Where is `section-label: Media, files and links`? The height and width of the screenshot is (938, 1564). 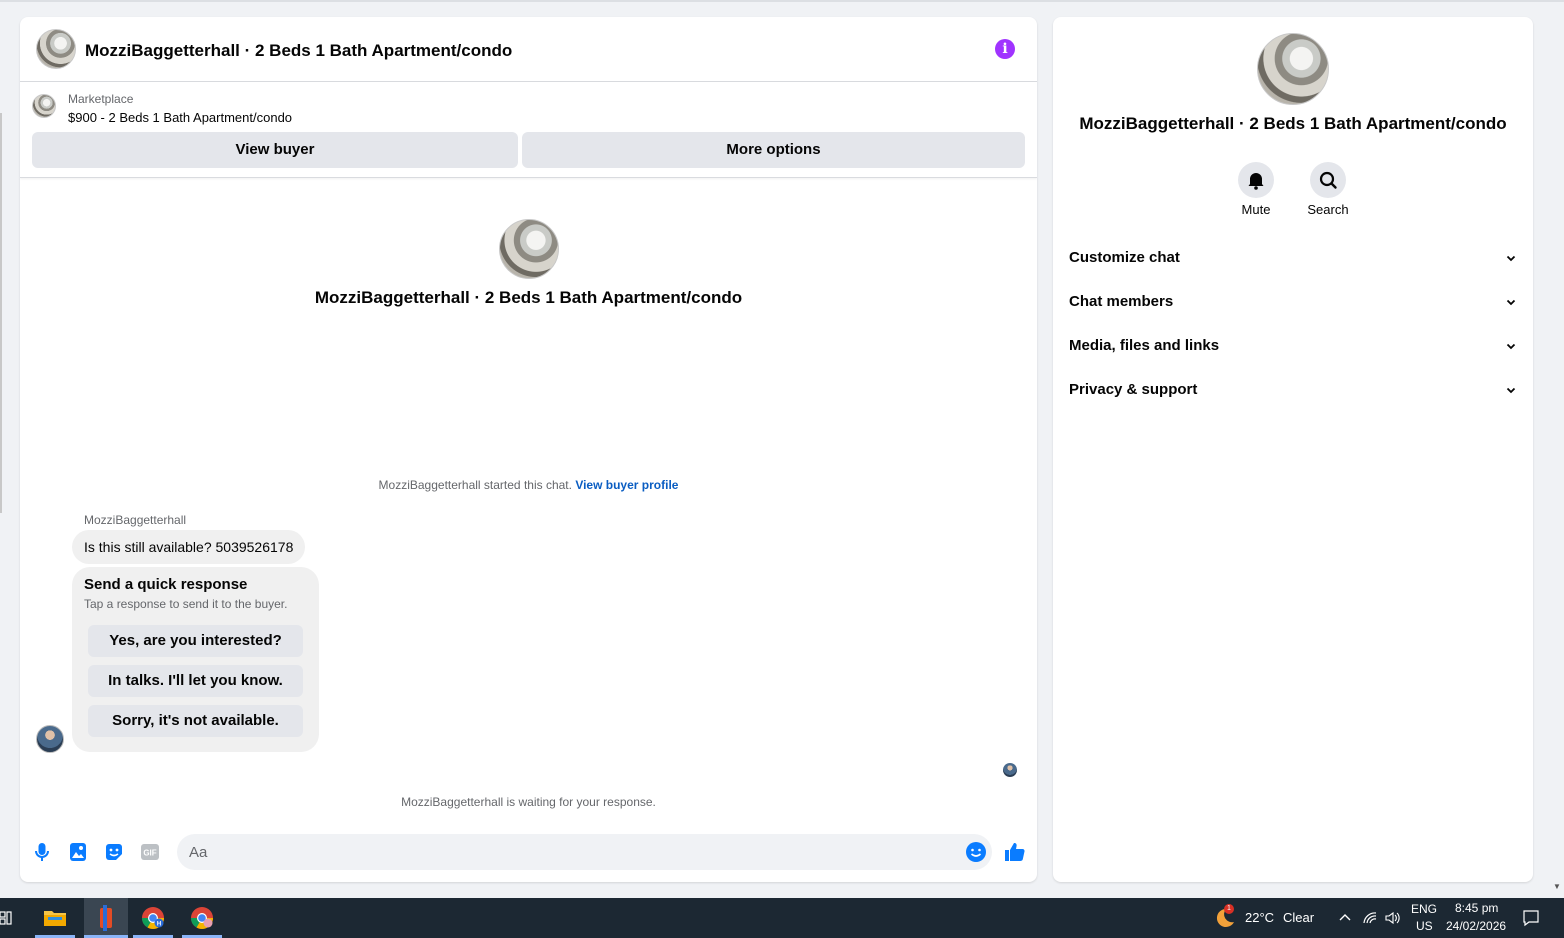 section-label: Media, files and links is located at coordinates (1144, 345).